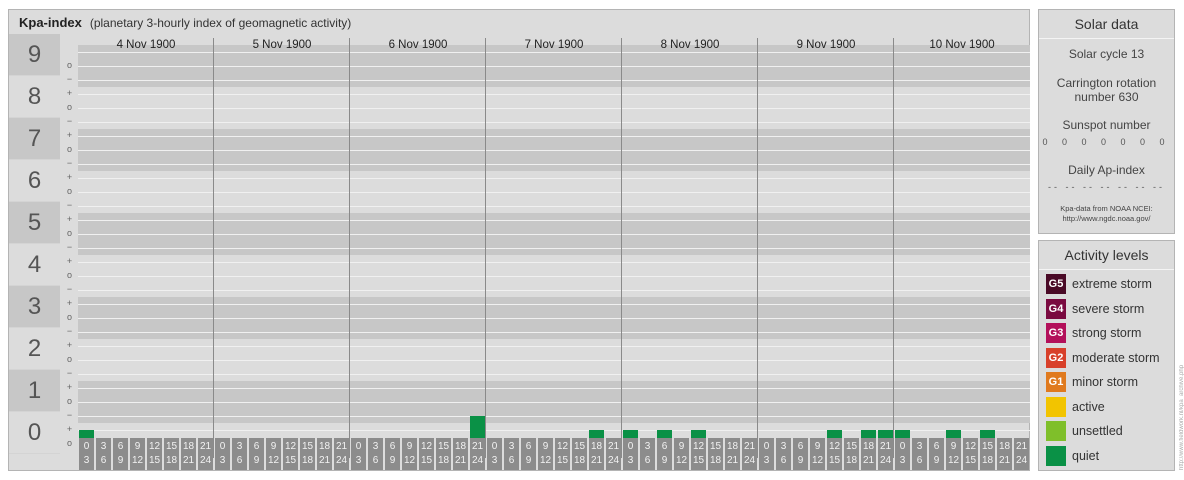  I want to click on activity-level-swatch, so click(1056, 431).